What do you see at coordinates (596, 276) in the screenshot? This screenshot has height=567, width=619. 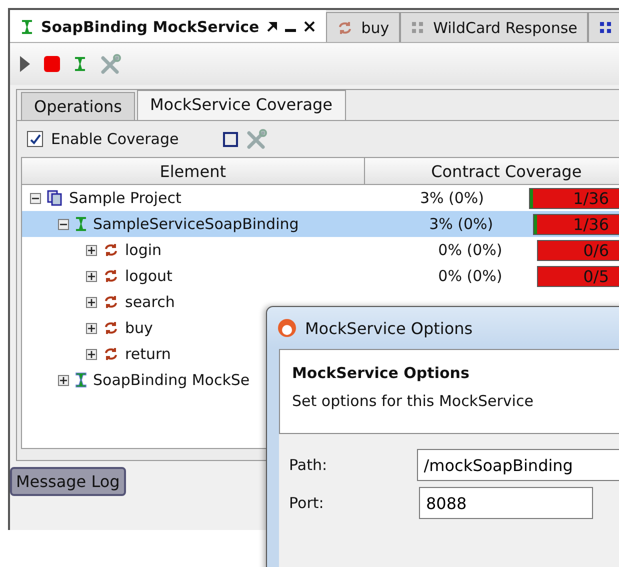 I see `coverage-count: 0/5` at bounding box center [596, 276].